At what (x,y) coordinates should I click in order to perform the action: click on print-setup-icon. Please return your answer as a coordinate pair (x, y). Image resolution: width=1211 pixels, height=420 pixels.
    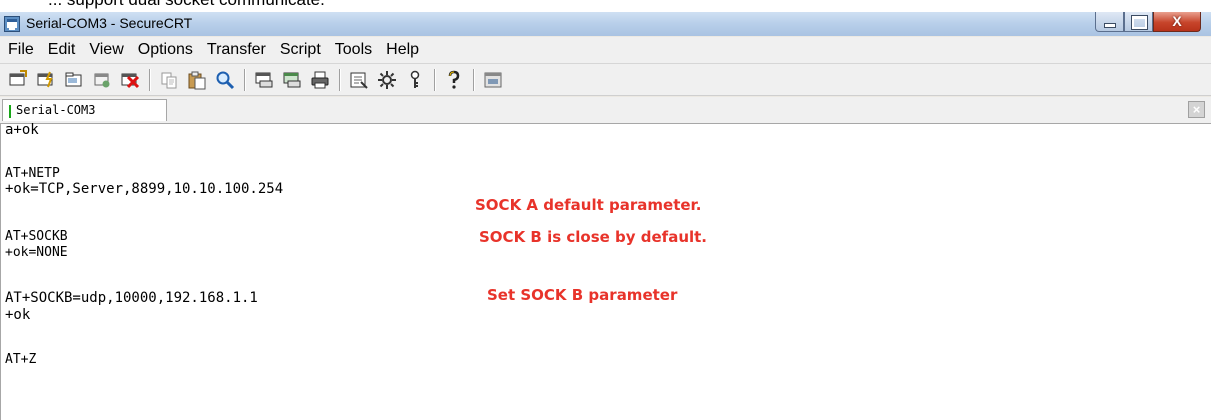
    Looking at the image, I should click on (264, 80).